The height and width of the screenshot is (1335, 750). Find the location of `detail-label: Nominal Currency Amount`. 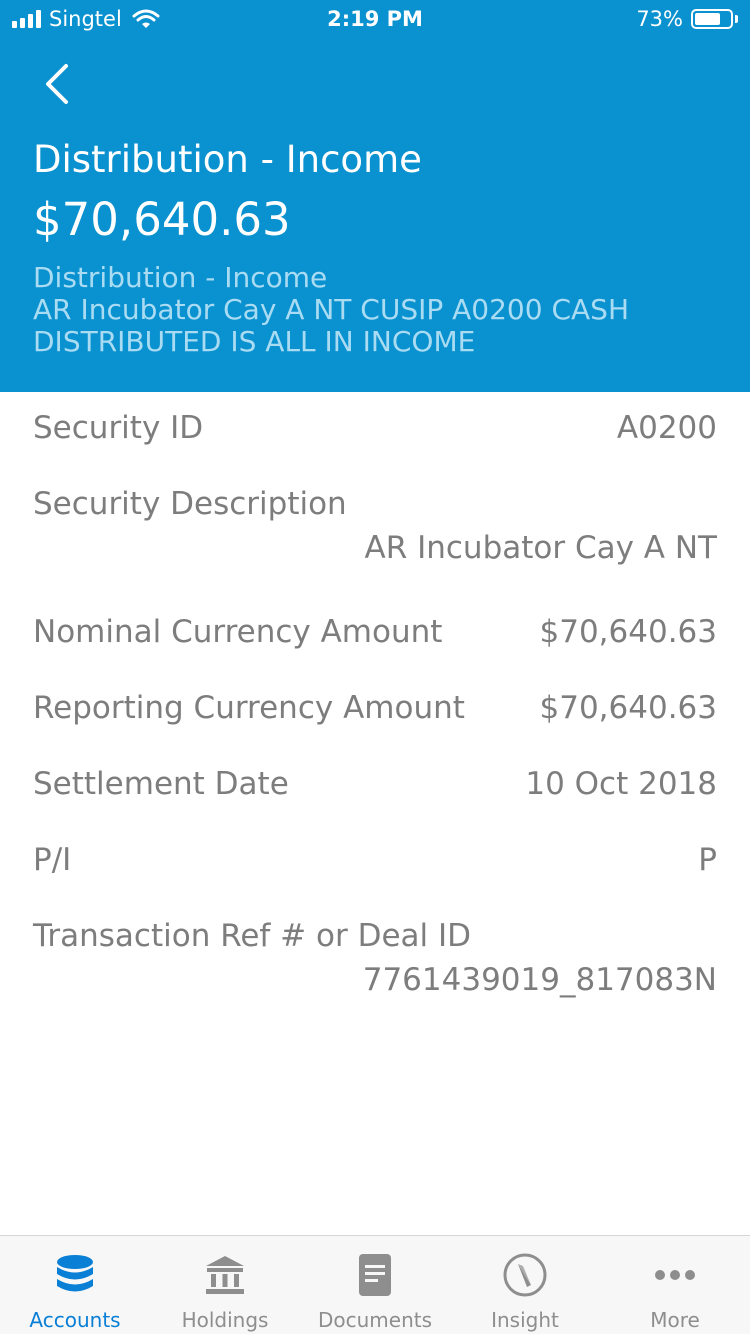

detail-label: Nominal Currency Amount is located at coordinates (238, 632).